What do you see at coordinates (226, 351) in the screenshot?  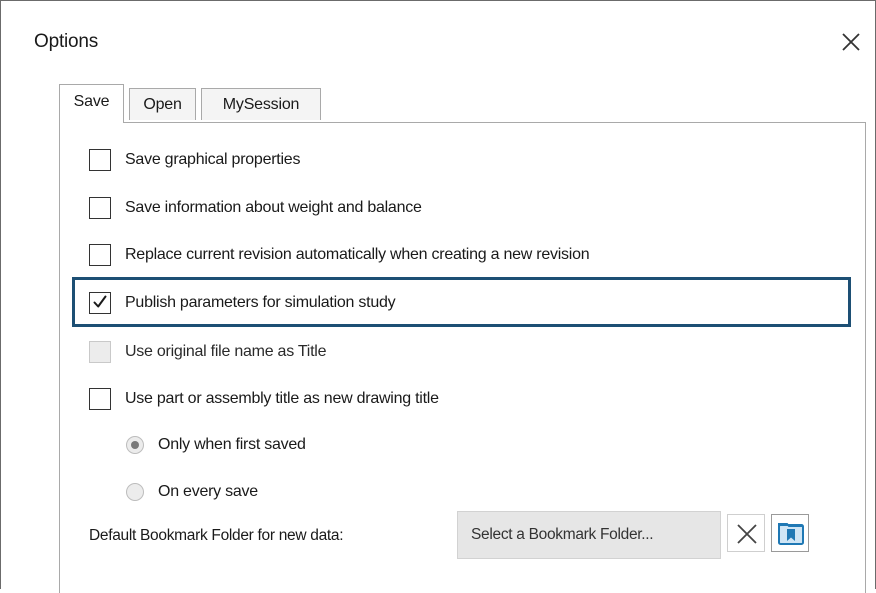 I see `original-file-name-label: Use original file name as Title` at bounding box center [226, 351].